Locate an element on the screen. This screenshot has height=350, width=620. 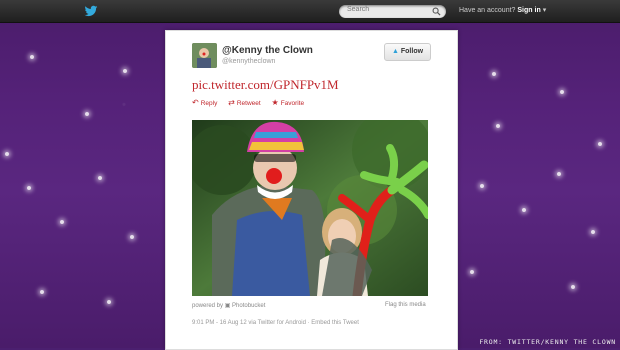
retweet-icon: ⇄ is located at coordinates (231, 102).